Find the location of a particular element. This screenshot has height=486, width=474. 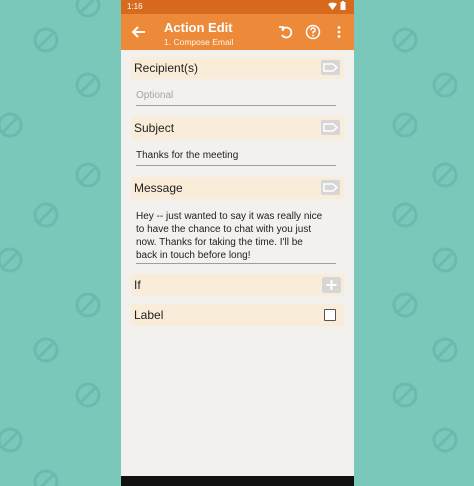

wifi-icon is located at coordinates (332, 6).